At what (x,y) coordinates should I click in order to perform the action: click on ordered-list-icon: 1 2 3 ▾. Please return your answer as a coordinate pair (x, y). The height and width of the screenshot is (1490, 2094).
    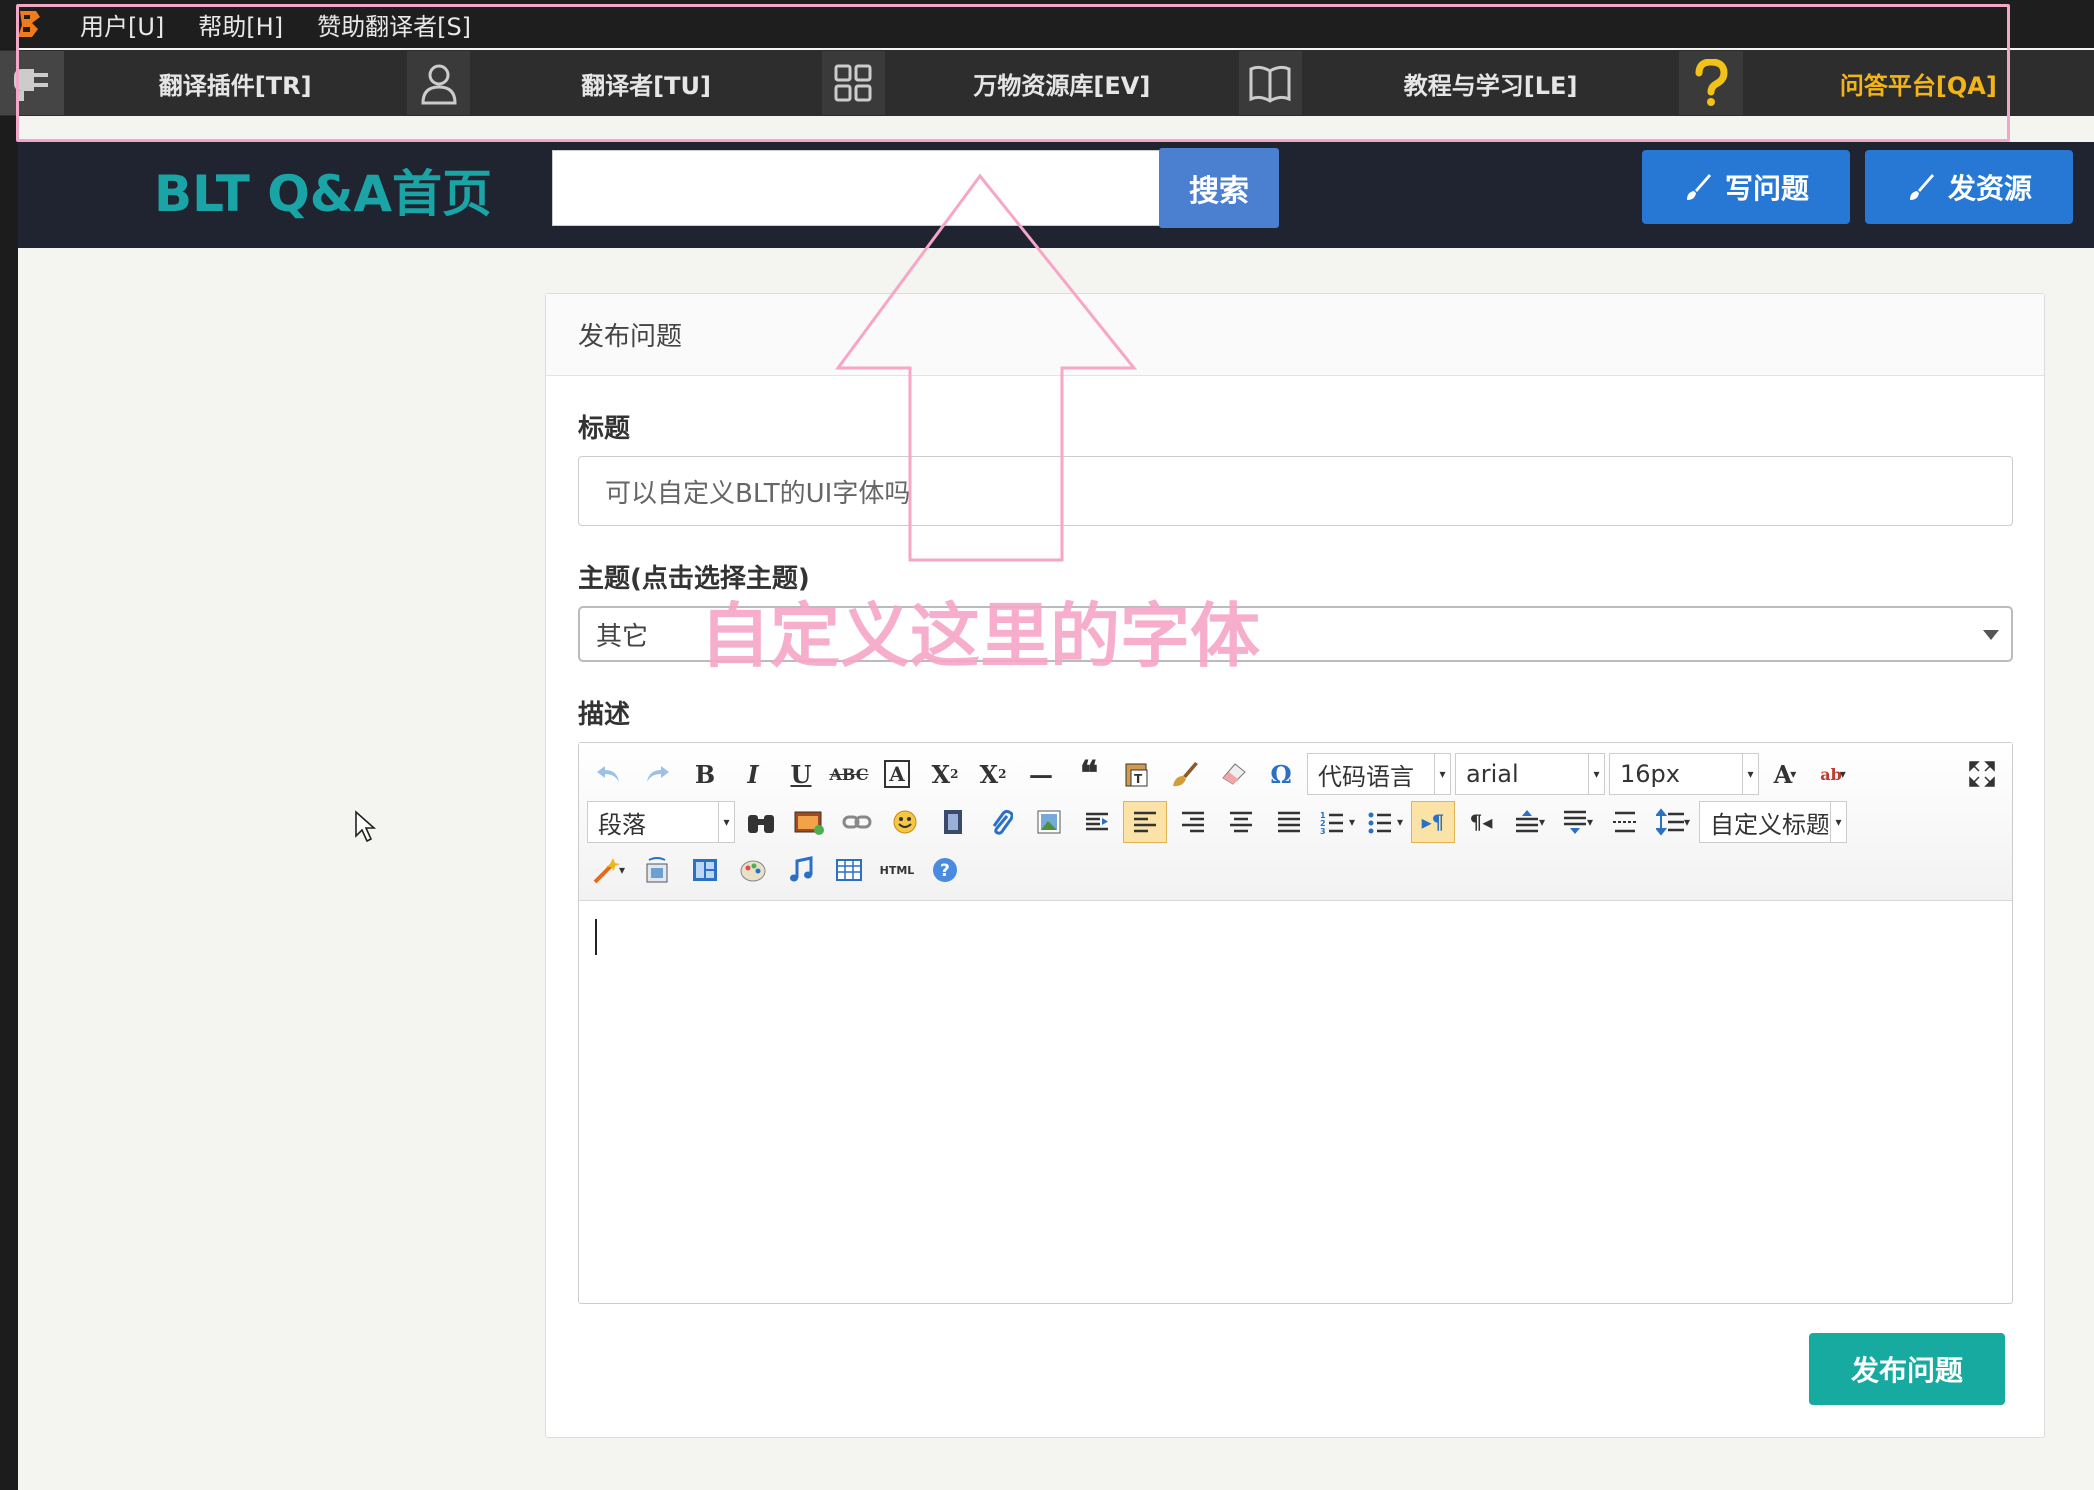
    Looking at the image, I should click on (1337, 822).